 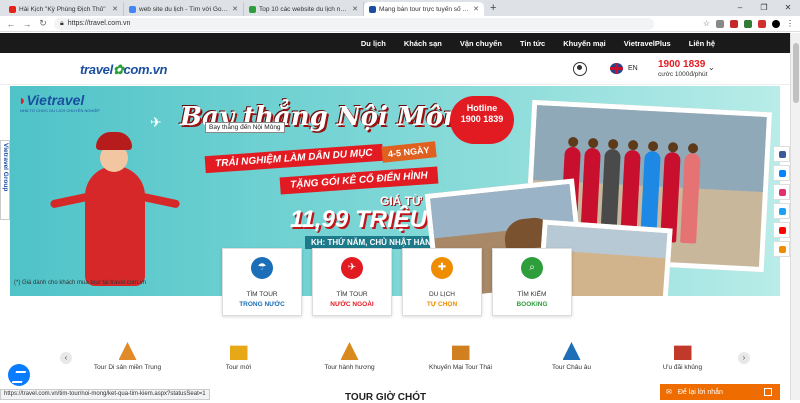 I want to click on site-logo: travel✿com.vn, so click(x=124, y=70).